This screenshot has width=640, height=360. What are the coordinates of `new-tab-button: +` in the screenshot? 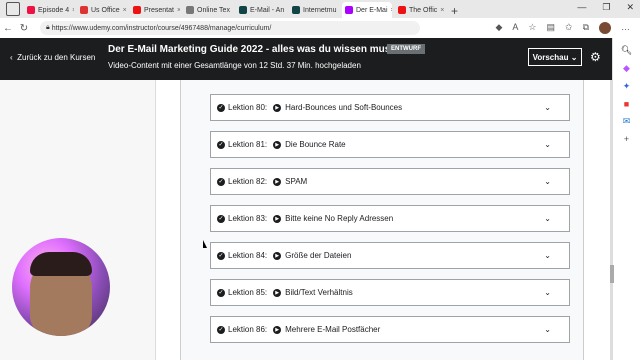 It's located at (454, 11).